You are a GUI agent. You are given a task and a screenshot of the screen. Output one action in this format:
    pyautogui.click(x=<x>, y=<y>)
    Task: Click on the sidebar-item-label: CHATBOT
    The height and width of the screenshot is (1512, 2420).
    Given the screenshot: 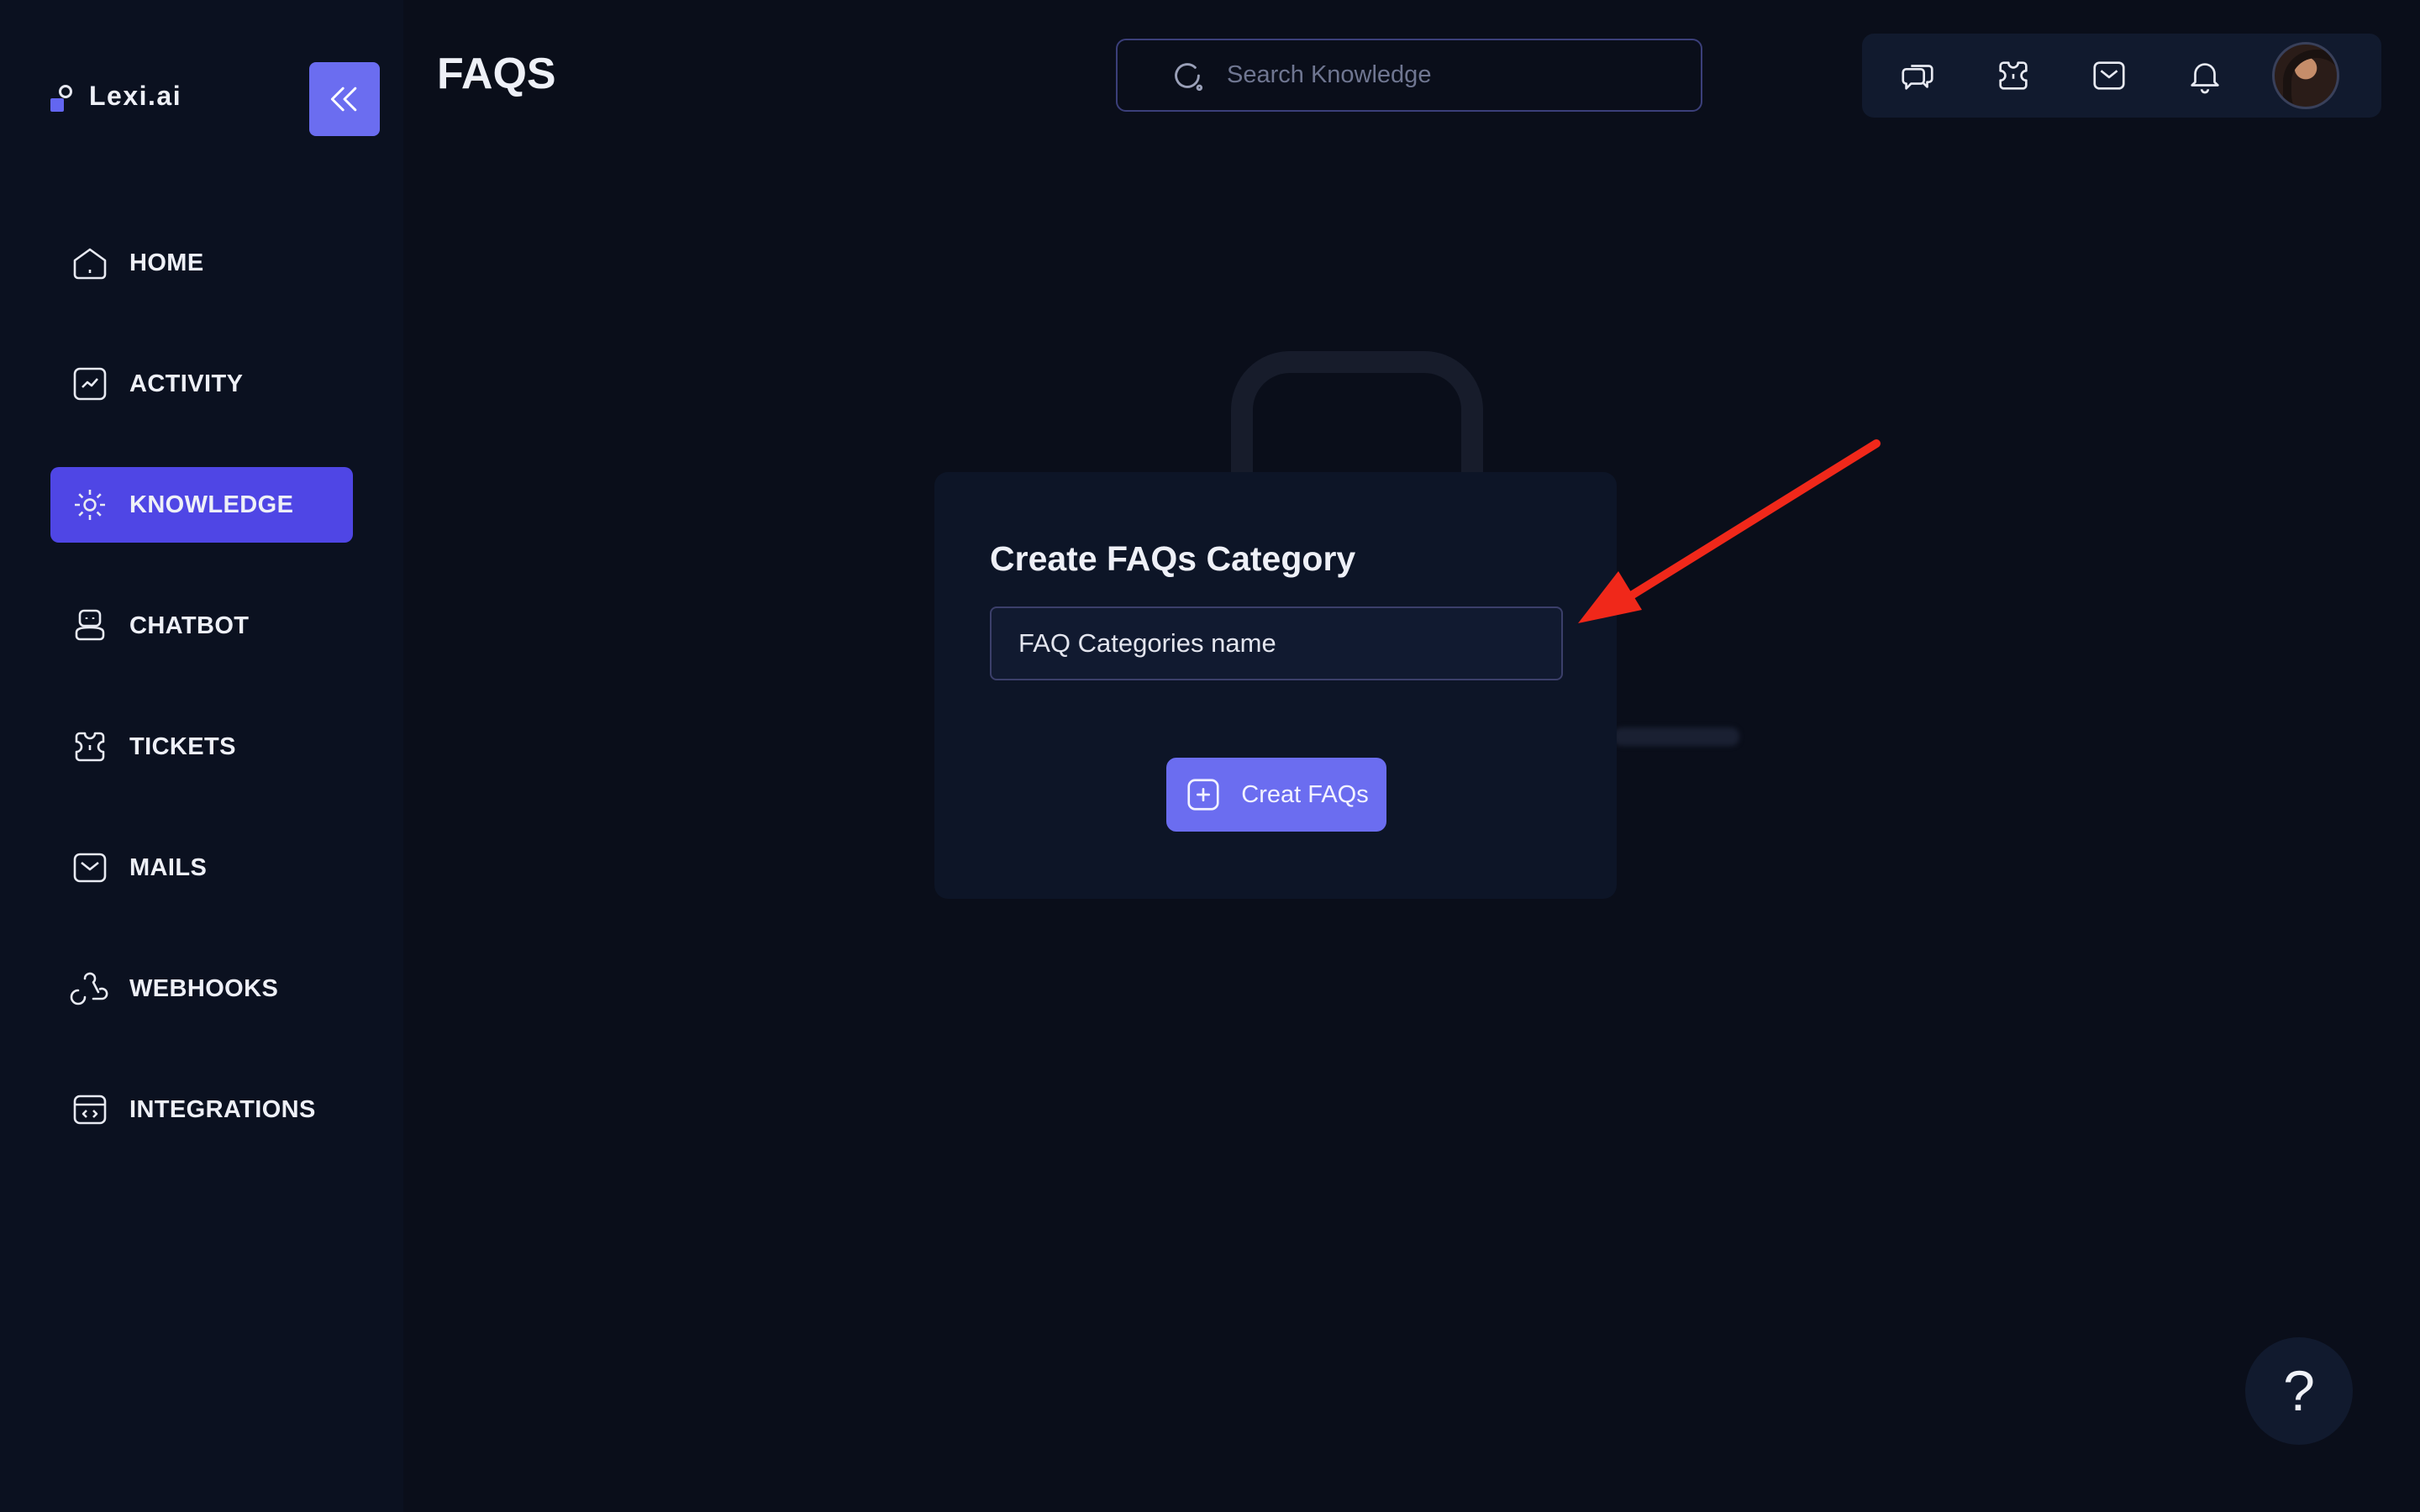 What is the action you would take?
    pyautogui.click(x=189, y=625)
    